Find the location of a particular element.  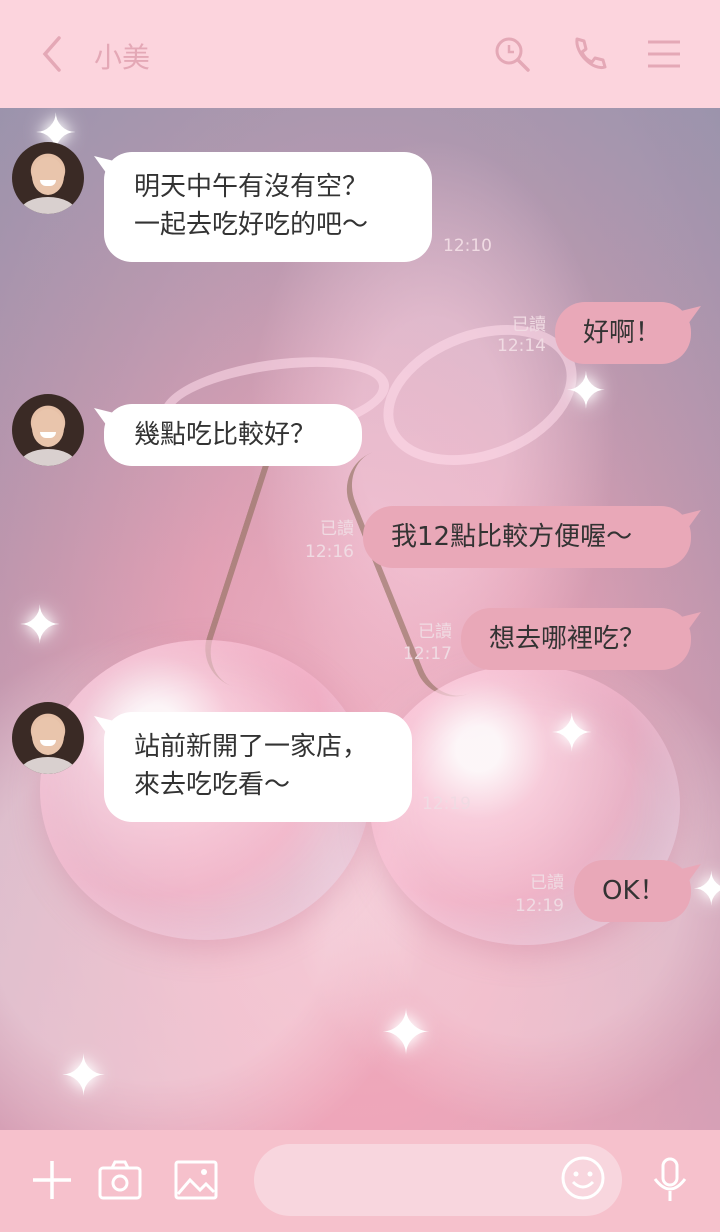

message-text: 一起去吃好吃的吧～ is located at coordinates (251, 225).